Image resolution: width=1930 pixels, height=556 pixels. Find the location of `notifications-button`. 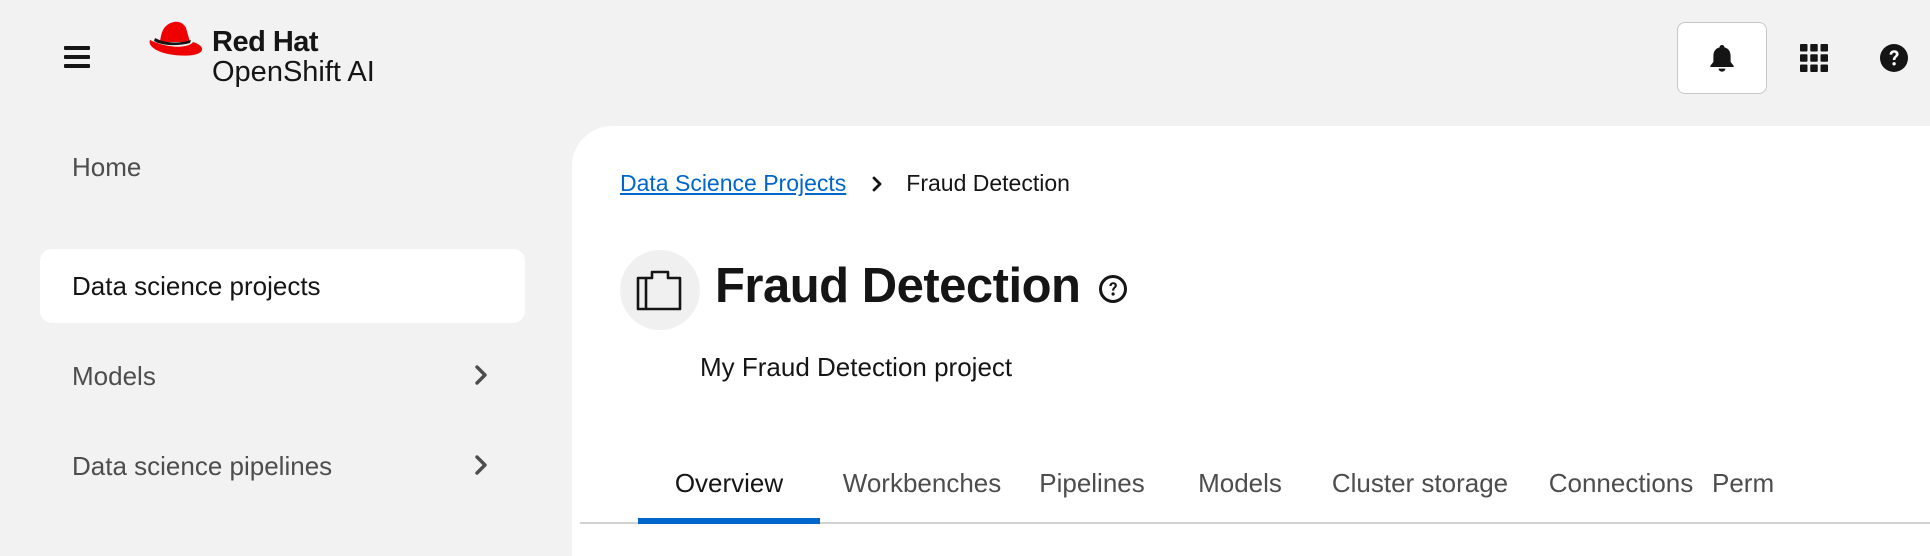

notifications-button is located at coordinates (1722, 58).